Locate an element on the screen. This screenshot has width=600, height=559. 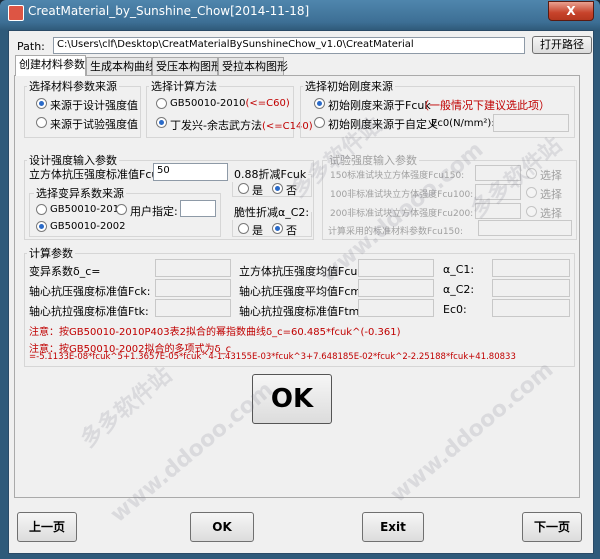
source-group-title: 选择材料参数来源 is located at coordinates (73, 86).